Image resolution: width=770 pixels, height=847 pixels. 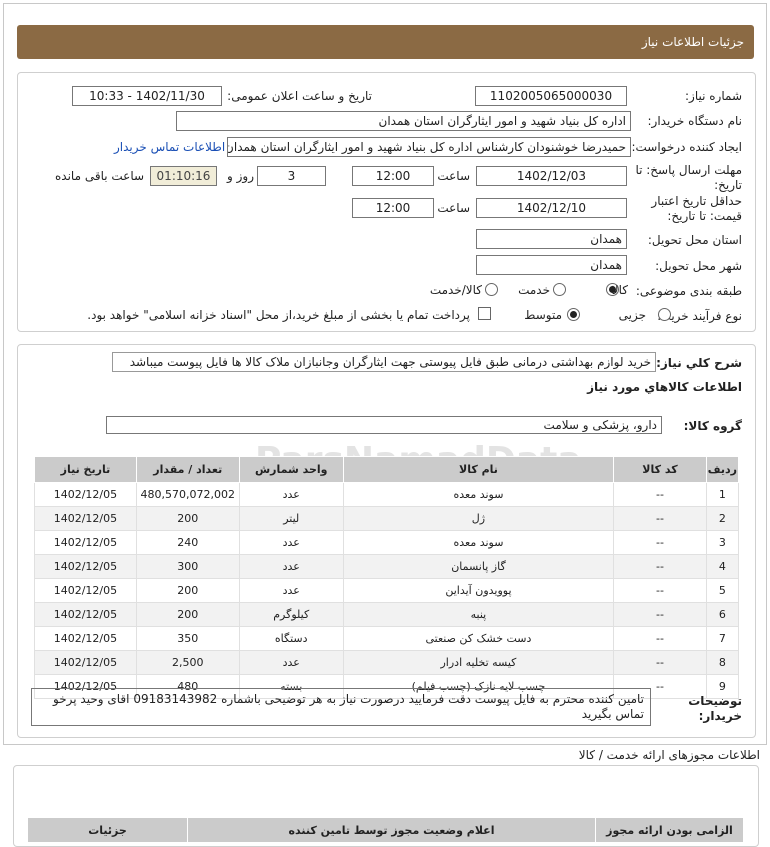 I want to click on table-row: 1 -- سوند معده عدد 480,570,072,002 1402/12/05, so click(x=387, y=494).